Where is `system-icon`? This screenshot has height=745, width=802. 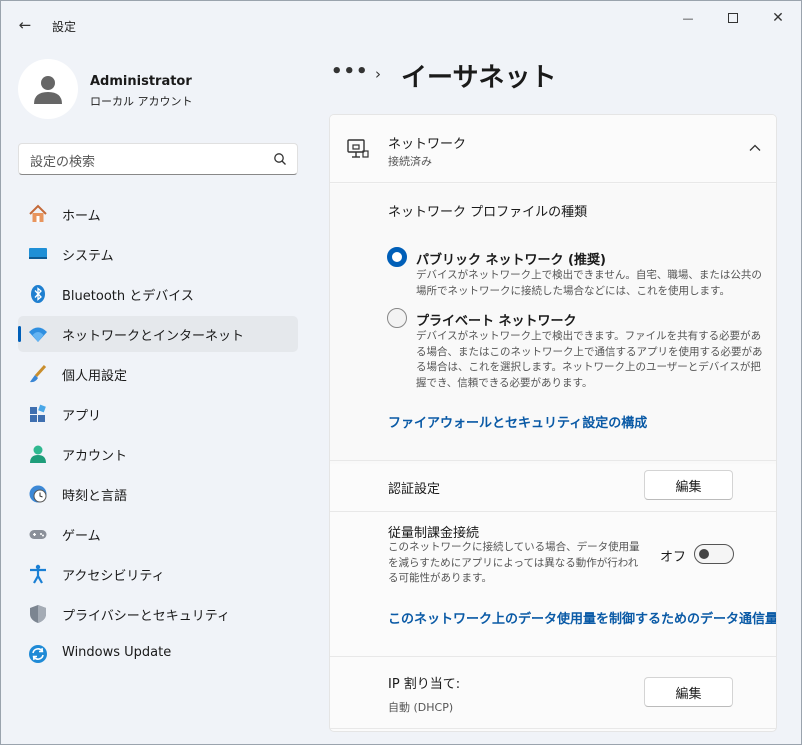 system-icon is located at coordinates (38, 253).